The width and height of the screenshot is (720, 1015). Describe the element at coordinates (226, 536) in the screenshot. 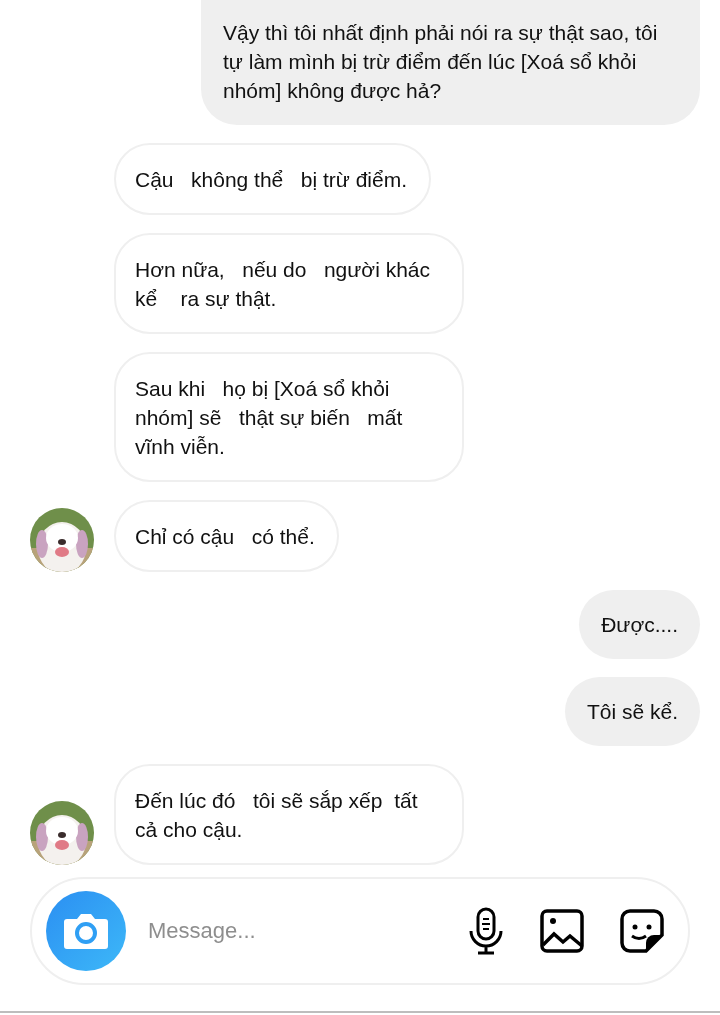

I see `message-bubble: Chỉ có cậu có thể.` at that location.